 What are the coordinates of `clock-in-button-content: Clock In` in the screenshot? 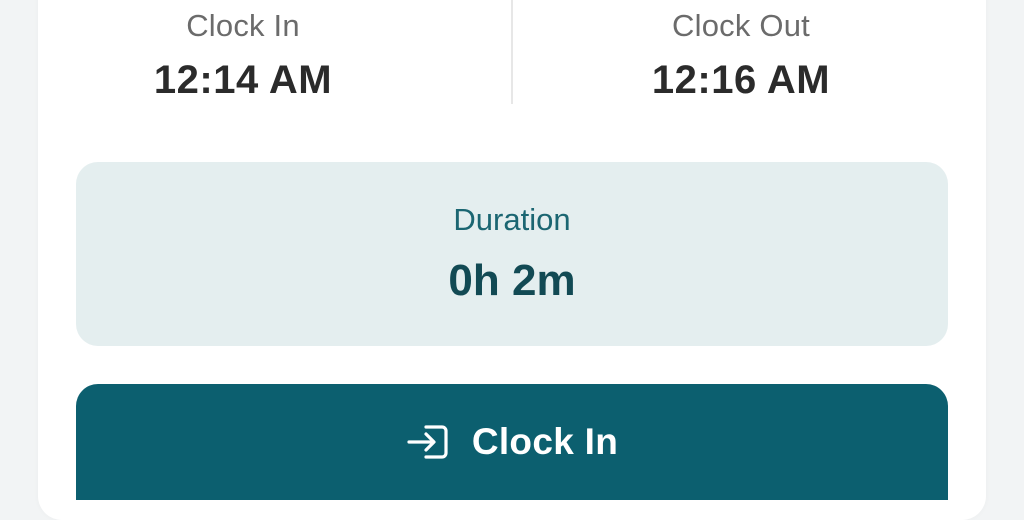 It's located at (512, 442).